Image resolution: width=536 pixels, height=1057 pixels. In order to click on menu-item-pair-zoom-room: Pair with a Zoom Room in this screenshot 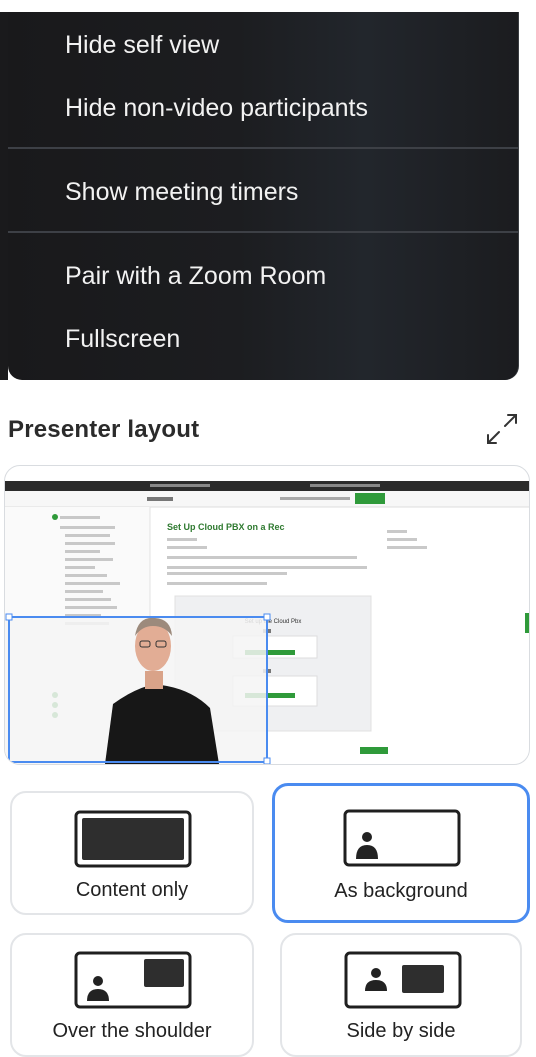, I will do `click(195, 276)`.